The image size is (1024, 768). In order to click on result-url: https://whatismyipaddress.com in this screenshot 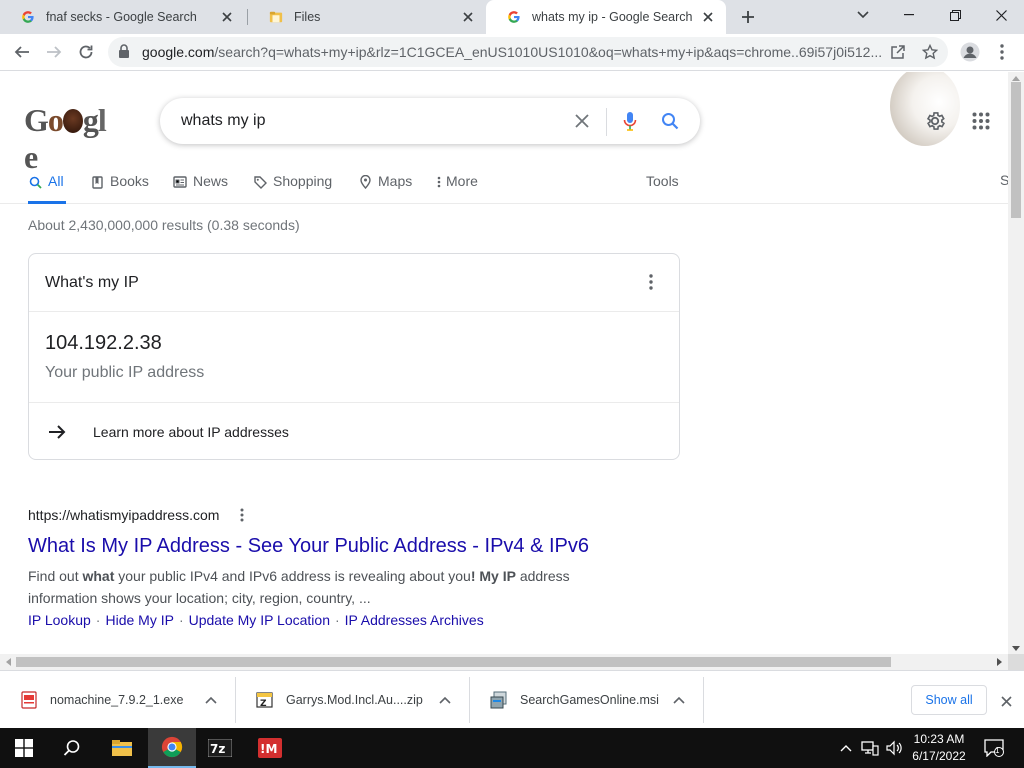, I will do `click(123, 515)`.